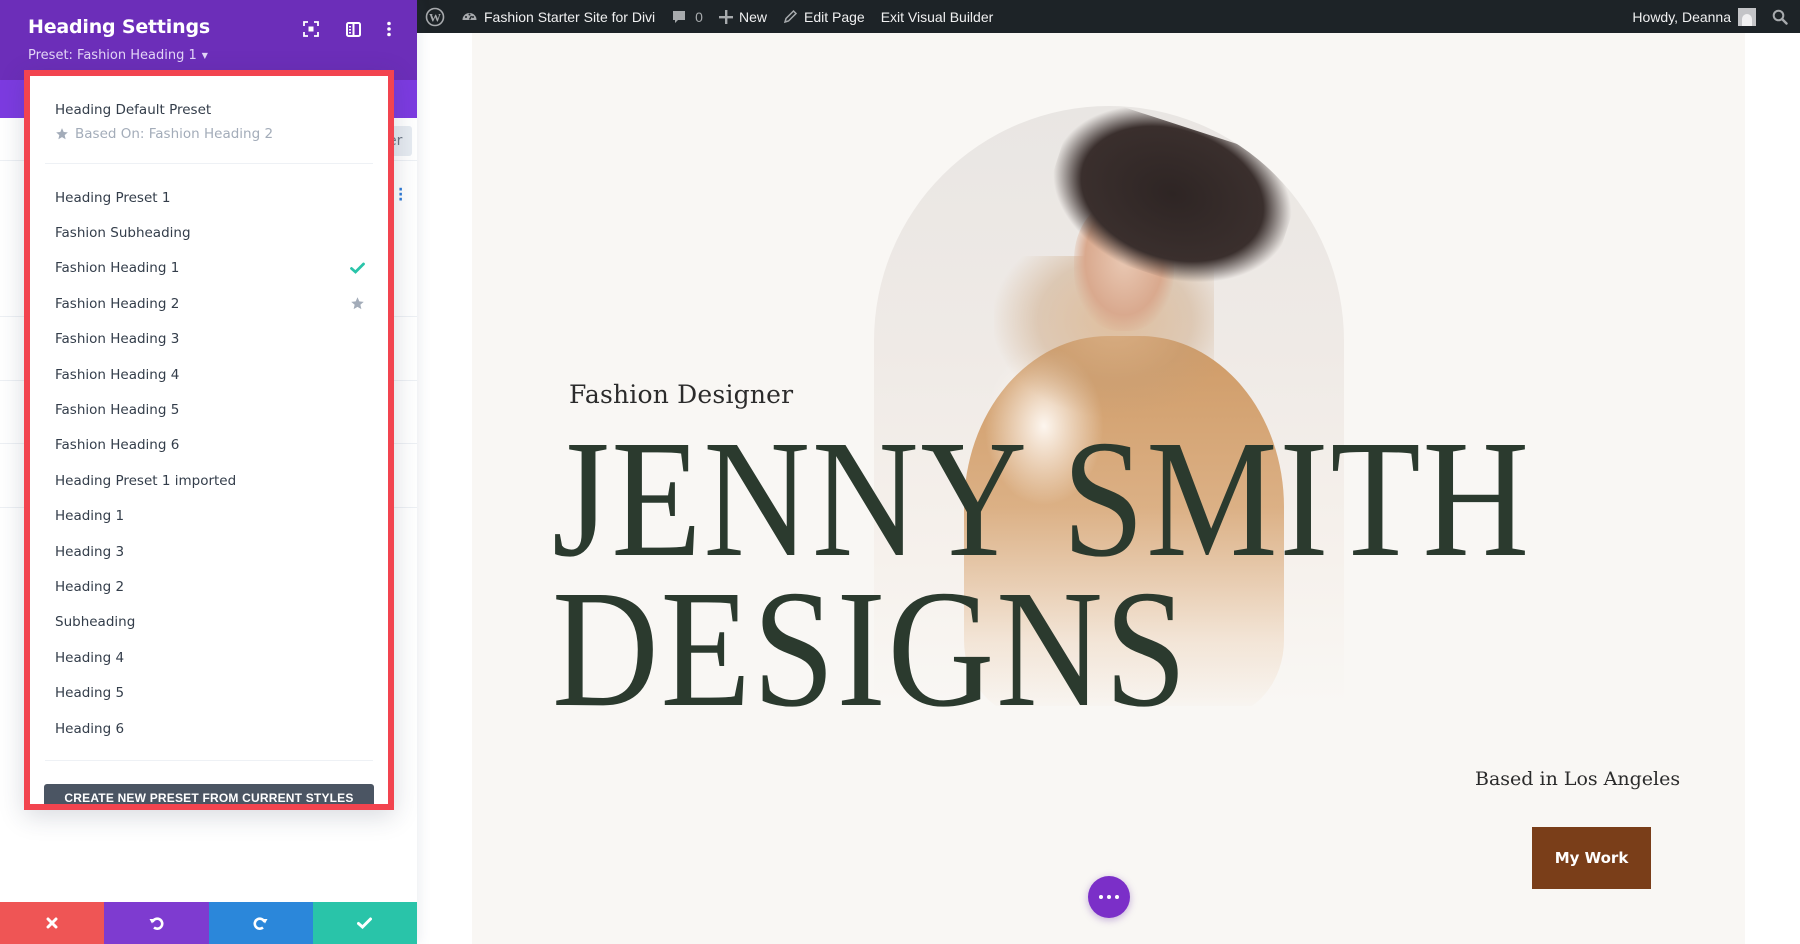 The width and height of the screenshot is (1800, 944). Describe the element at coordinates (209, 339) in the screenshot. I see `preset-option: Fashion Heading 3` at that location.